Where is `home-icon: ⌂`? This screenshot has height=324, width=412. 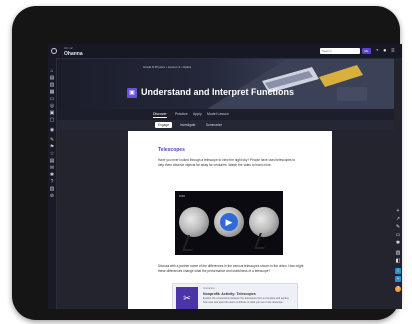
home-icon: ⌂ is located at coordinates (52, 71).